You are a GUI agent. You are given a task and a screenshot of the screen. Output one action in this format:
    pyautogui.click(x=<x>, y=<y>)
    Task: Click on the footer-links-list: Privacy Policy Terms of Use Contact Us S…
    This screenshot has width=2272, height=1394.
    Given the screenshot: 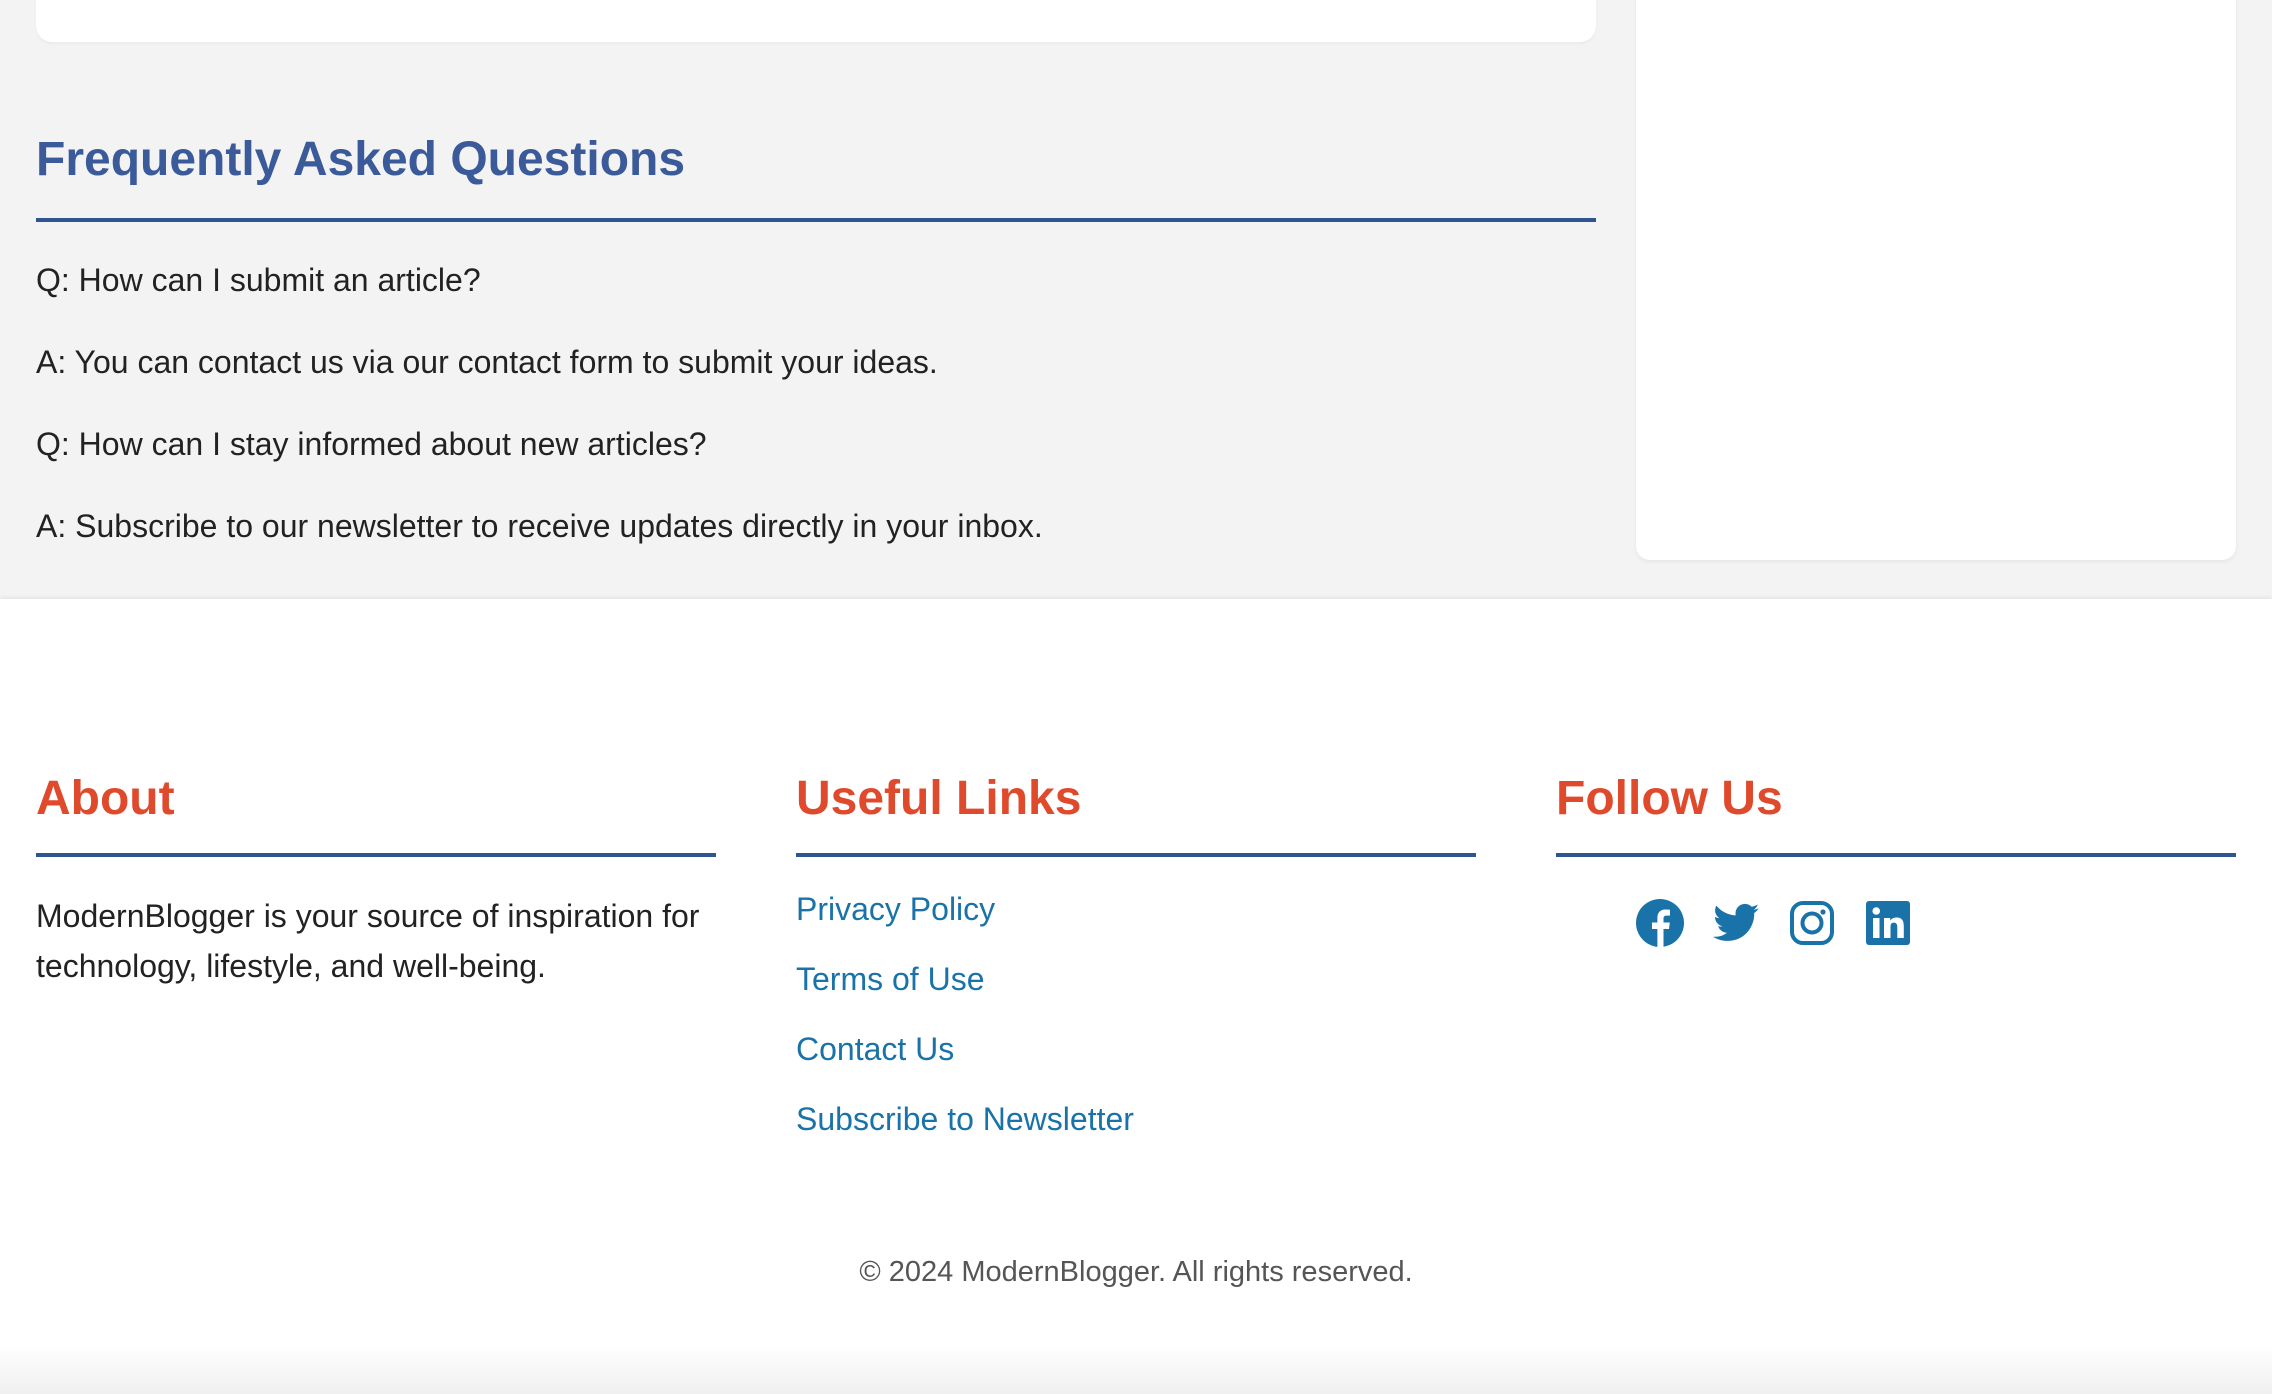 What is the action you would take?
    pyautogui.click(x=965, y=1029)
    